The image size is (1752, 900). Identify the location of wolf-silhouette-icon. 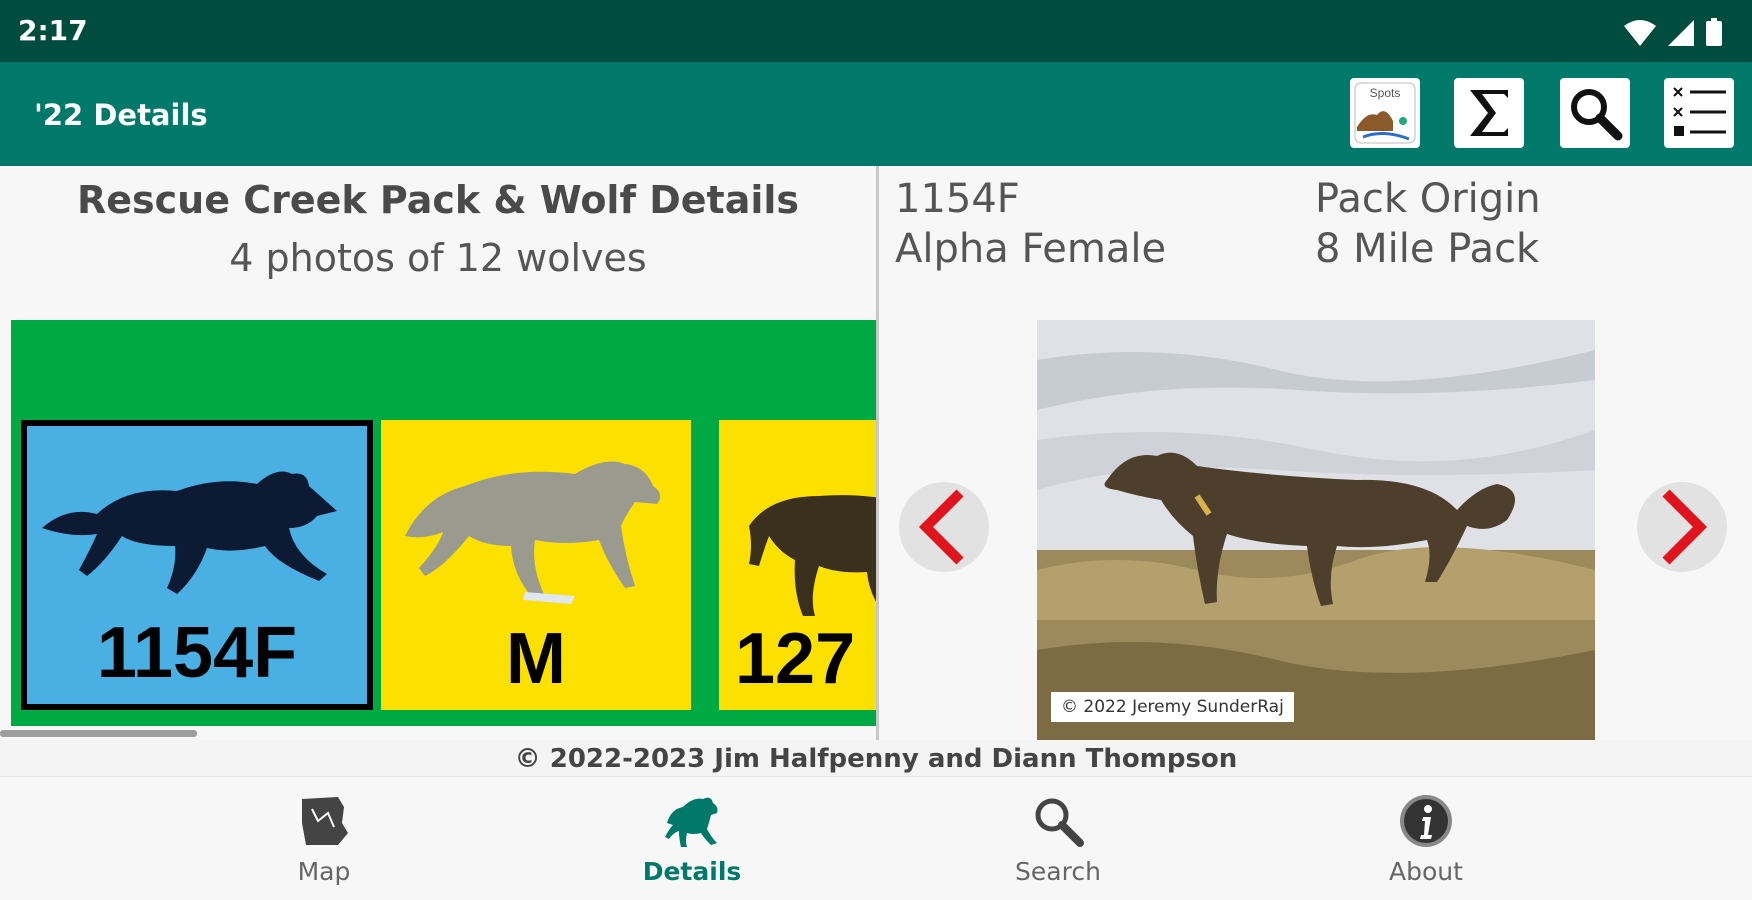
(189, 532).